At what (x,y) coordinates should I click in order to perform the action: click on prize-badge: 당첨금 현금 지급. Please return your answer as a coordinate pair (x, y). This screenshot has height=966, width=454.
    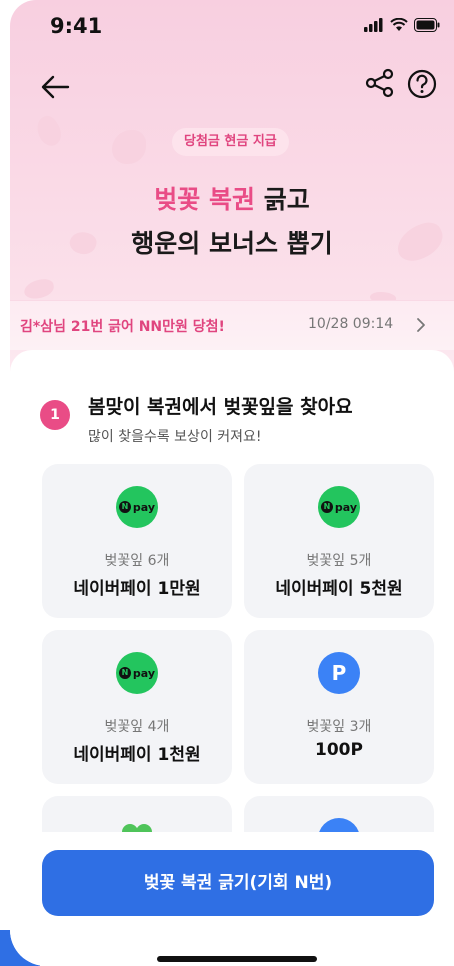
    Looking at the image, I should click on (230, 142).